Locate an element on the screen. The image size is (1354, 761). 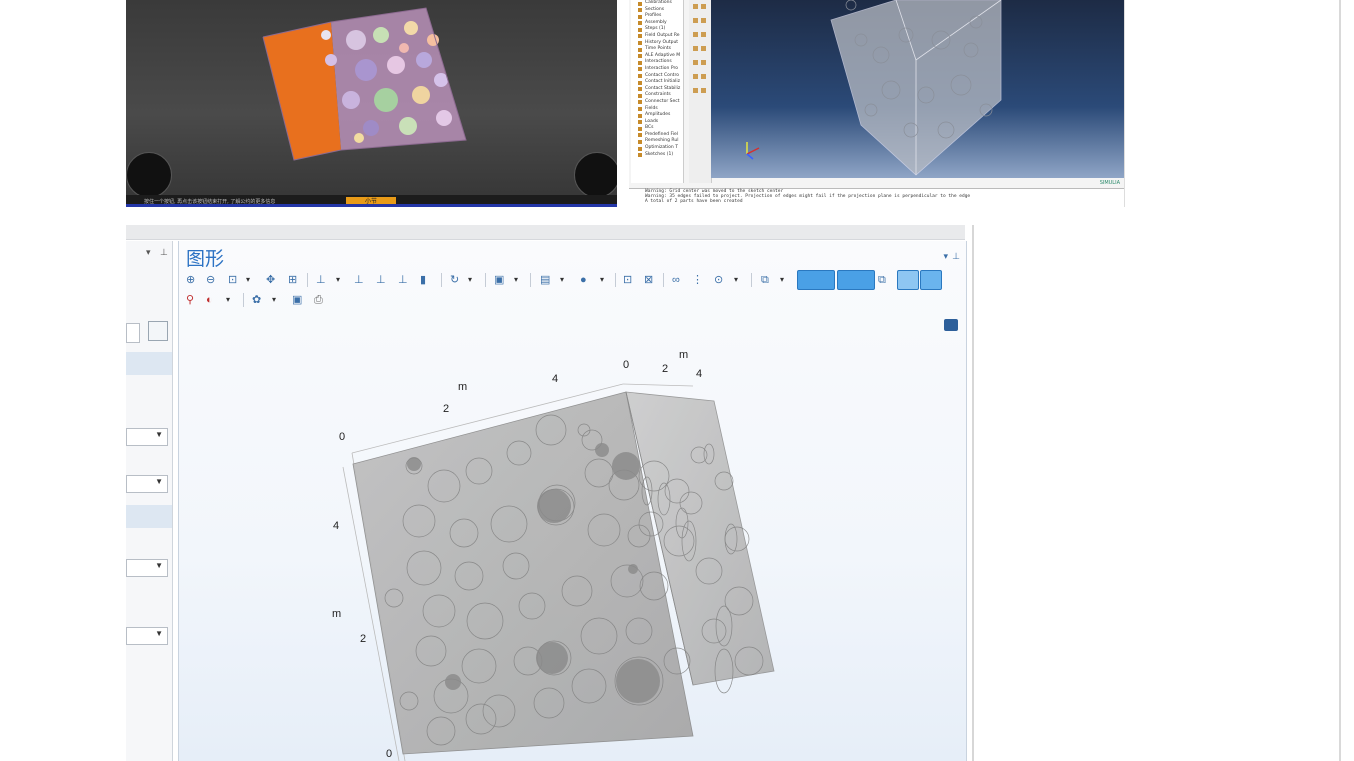
abaqus-cube-render is located at coordinates (916, 88).